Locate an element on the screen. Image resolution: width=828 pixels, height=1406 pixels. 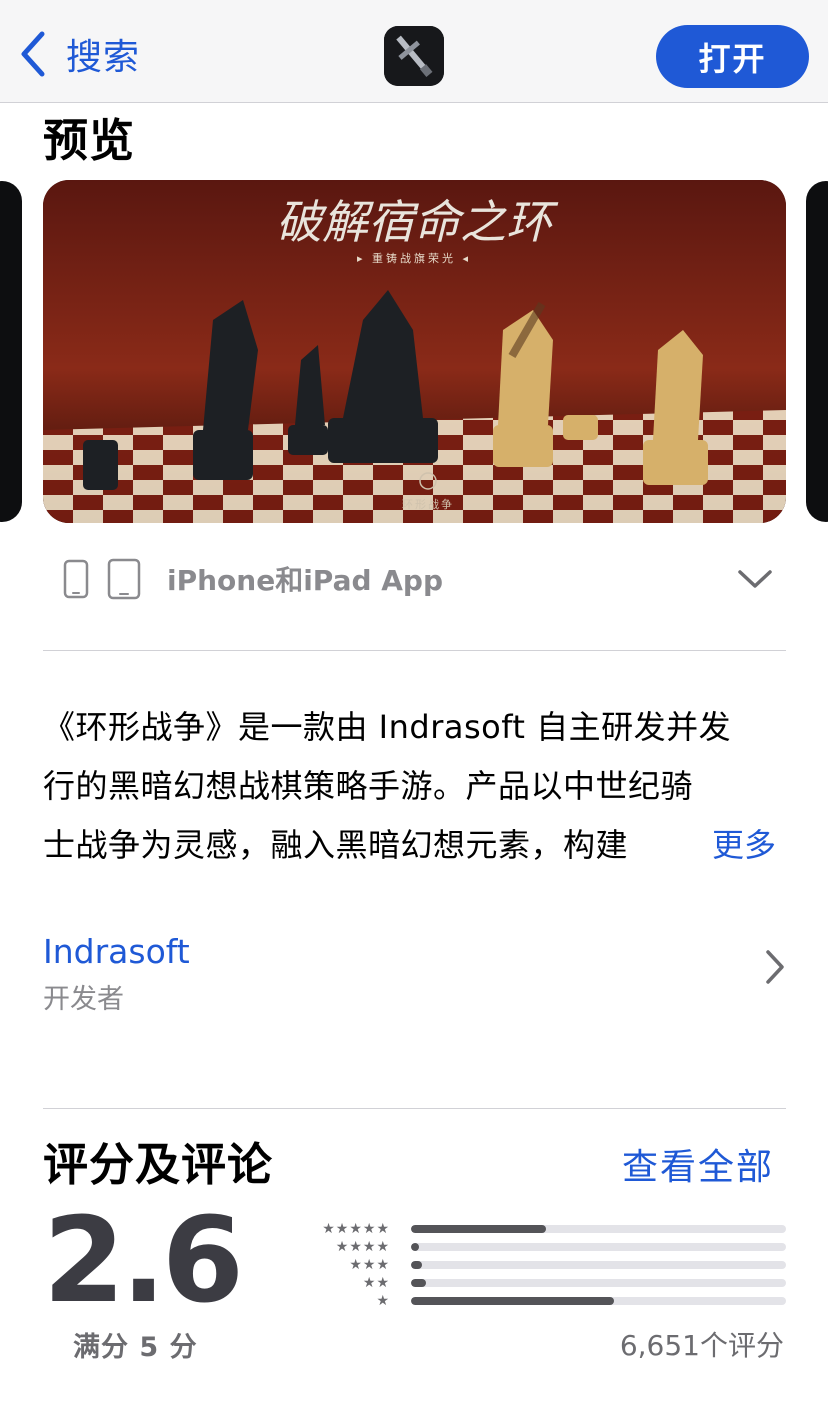
histogram-row: ★ is located at coordinates (543, 1301).